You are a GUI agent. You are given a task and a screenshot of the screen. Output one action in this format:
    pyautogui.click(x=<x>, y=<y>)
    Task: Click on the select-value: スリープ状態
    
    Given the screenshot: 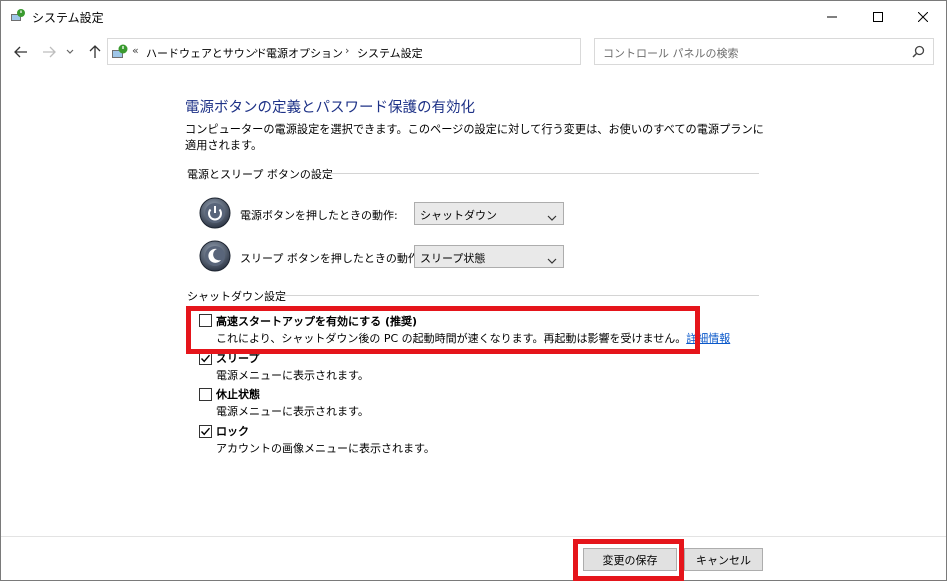 What is the action you would take?
    pyautogui.click(x=453, y=258)
    